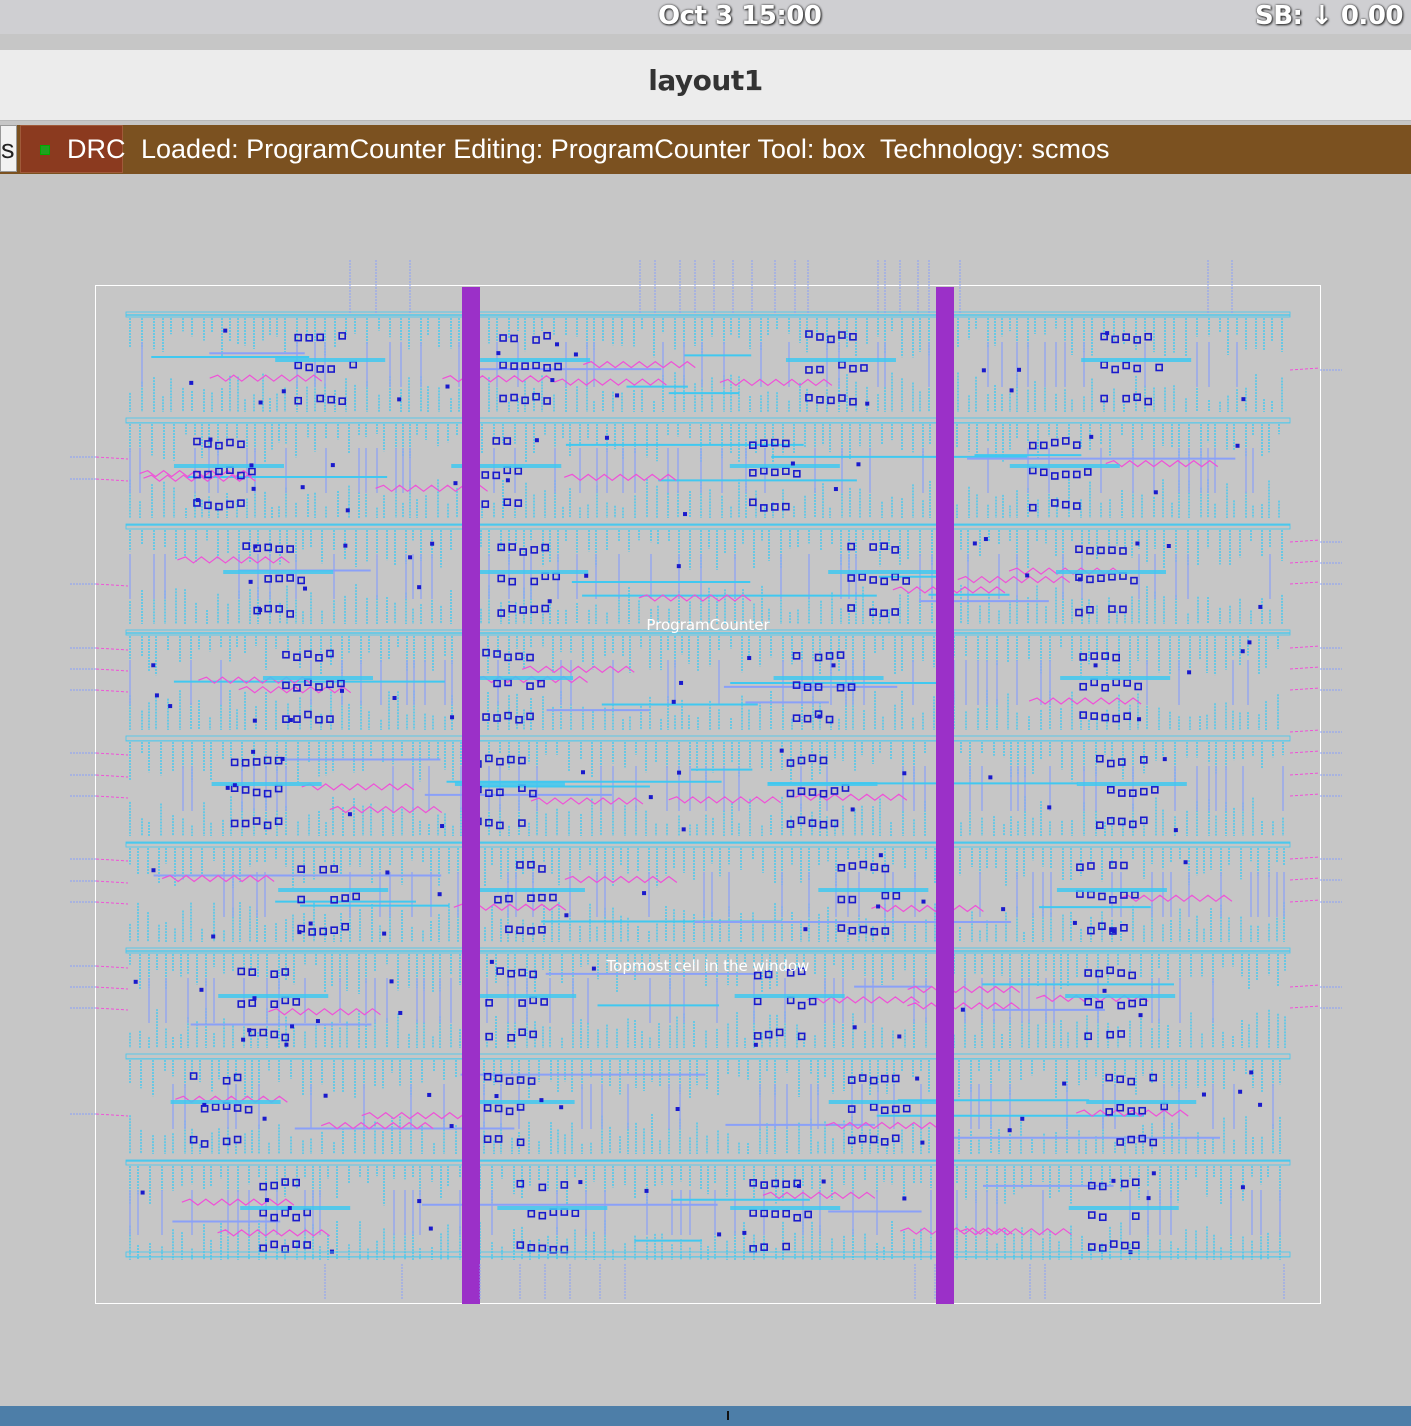 Image resolution: width=1411 pixels, height=1426 pixels. Describe the element at coordinates (45, 150) in the screenshot. I see `drc-status-icon` at that location.